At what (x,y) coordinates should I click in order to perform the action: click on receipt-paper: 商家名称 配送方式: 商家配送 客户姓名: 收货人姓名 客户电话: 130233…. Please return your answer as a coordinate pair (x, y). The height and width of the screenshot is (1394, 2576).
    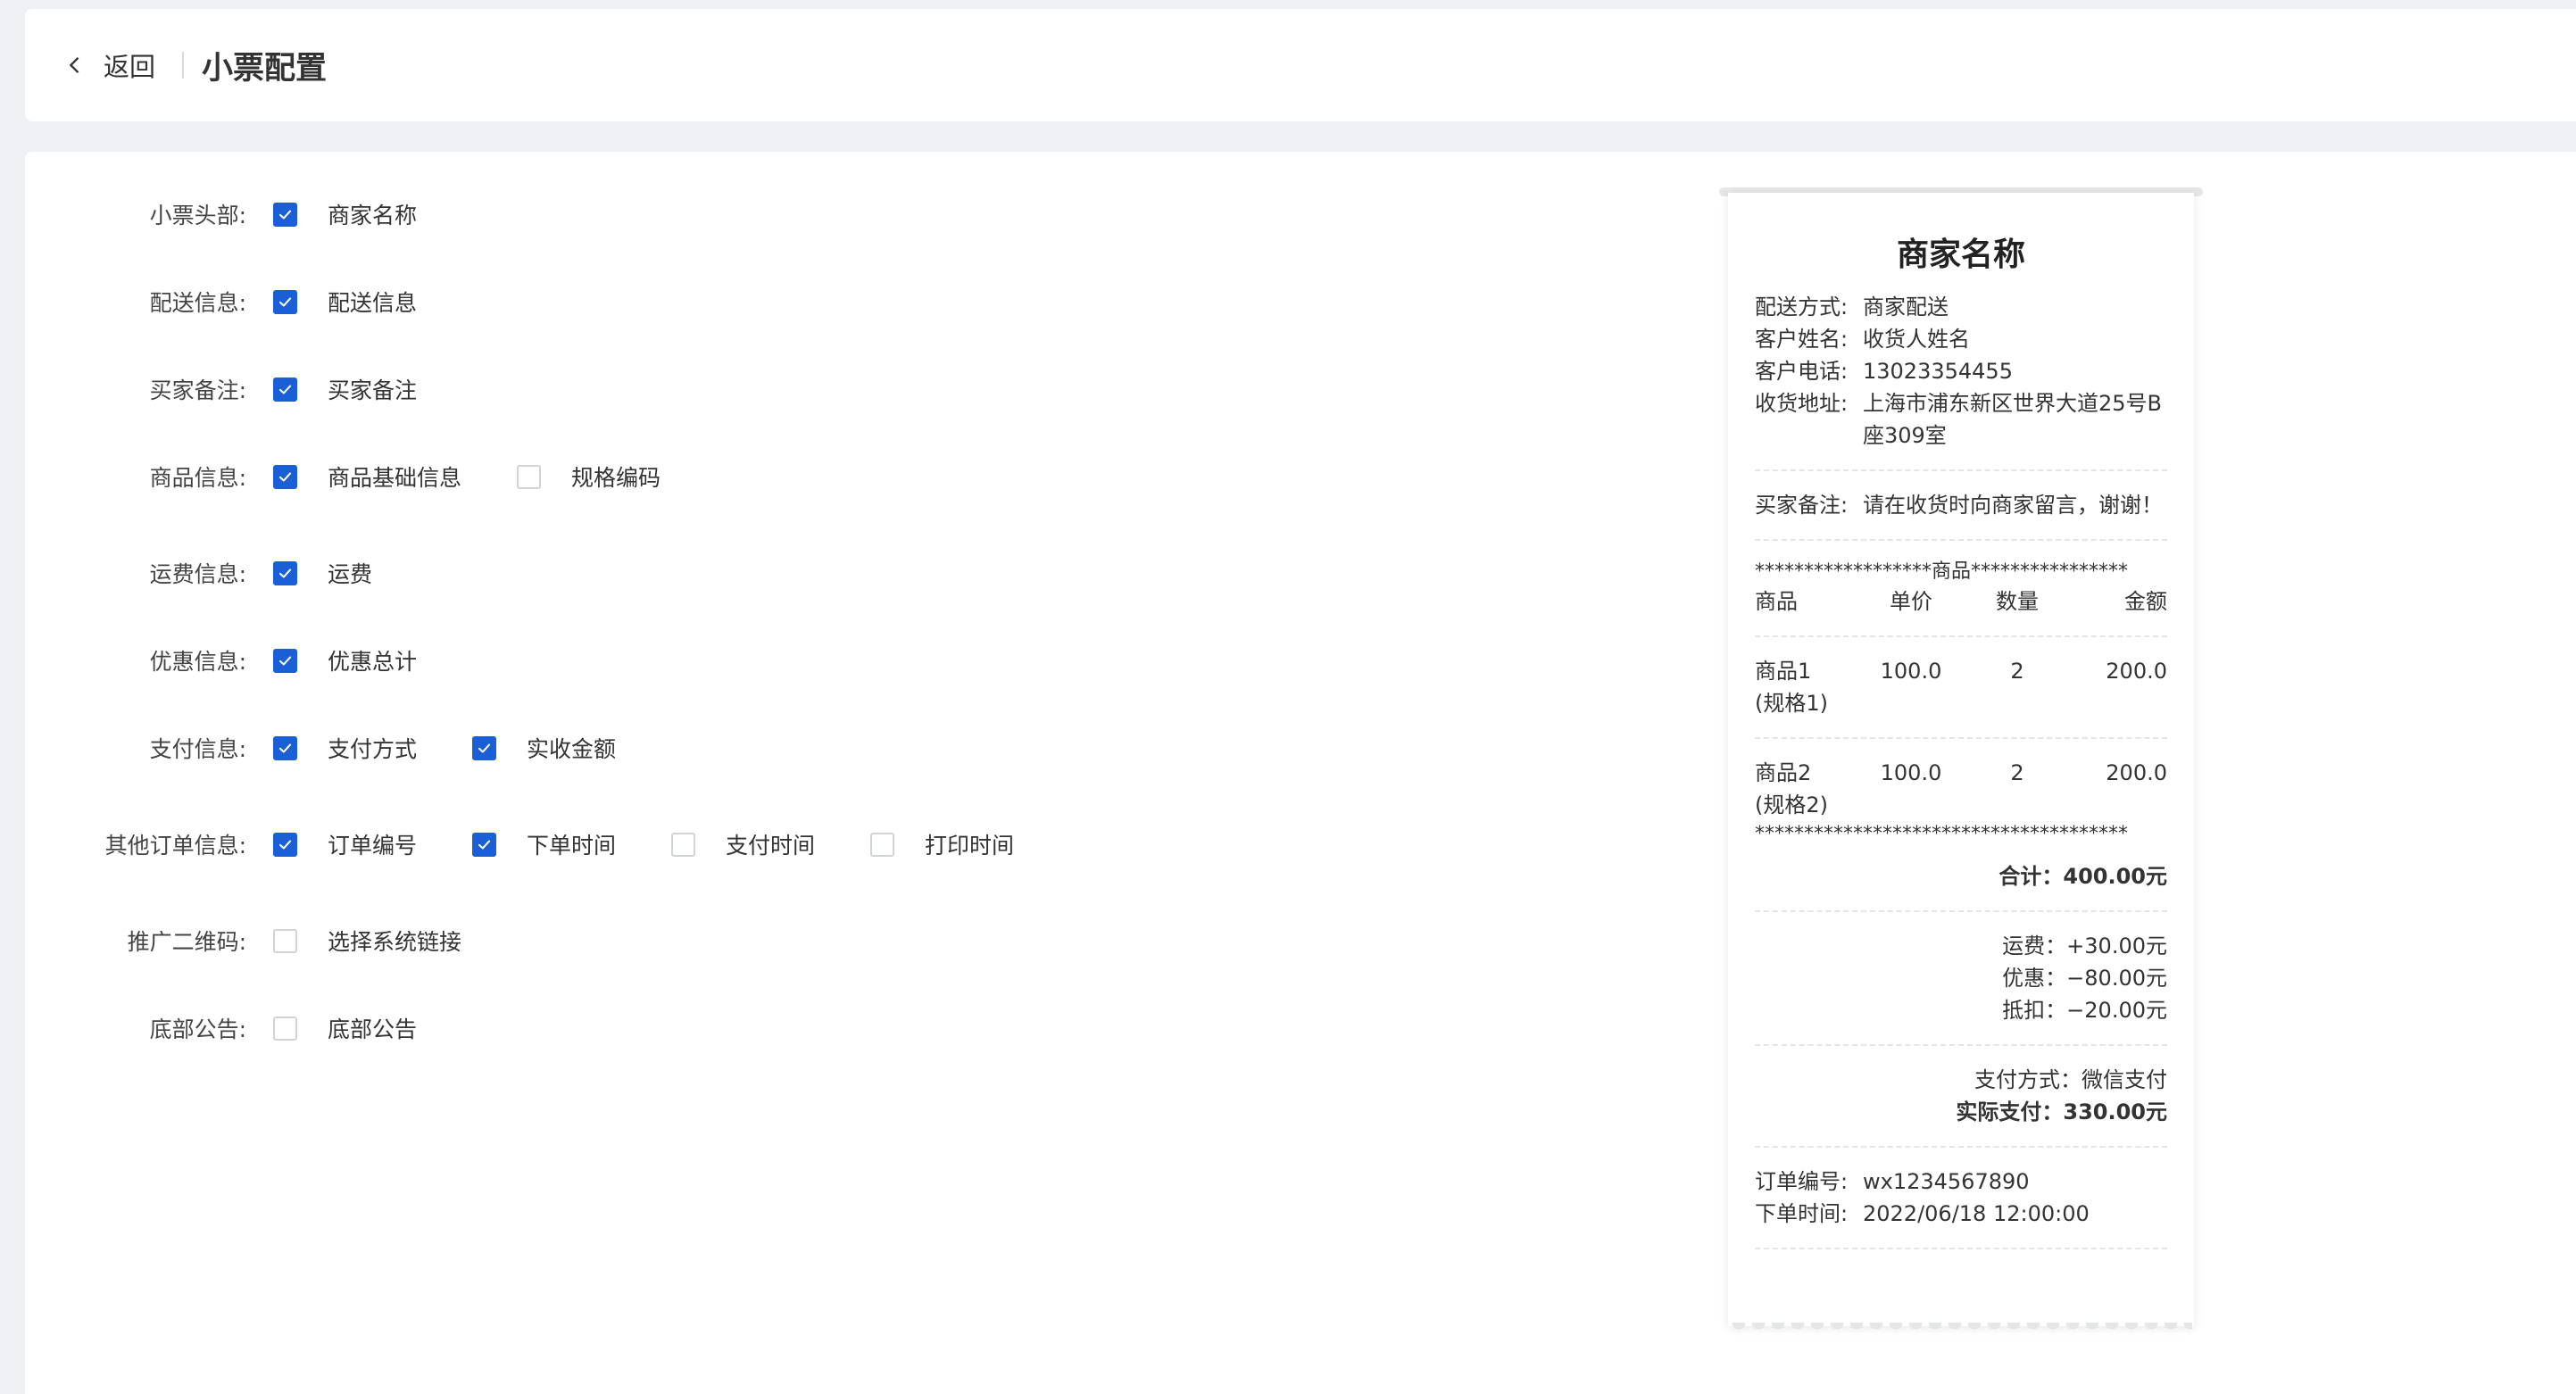
    Looking at the image, I should click on (1961, 760).